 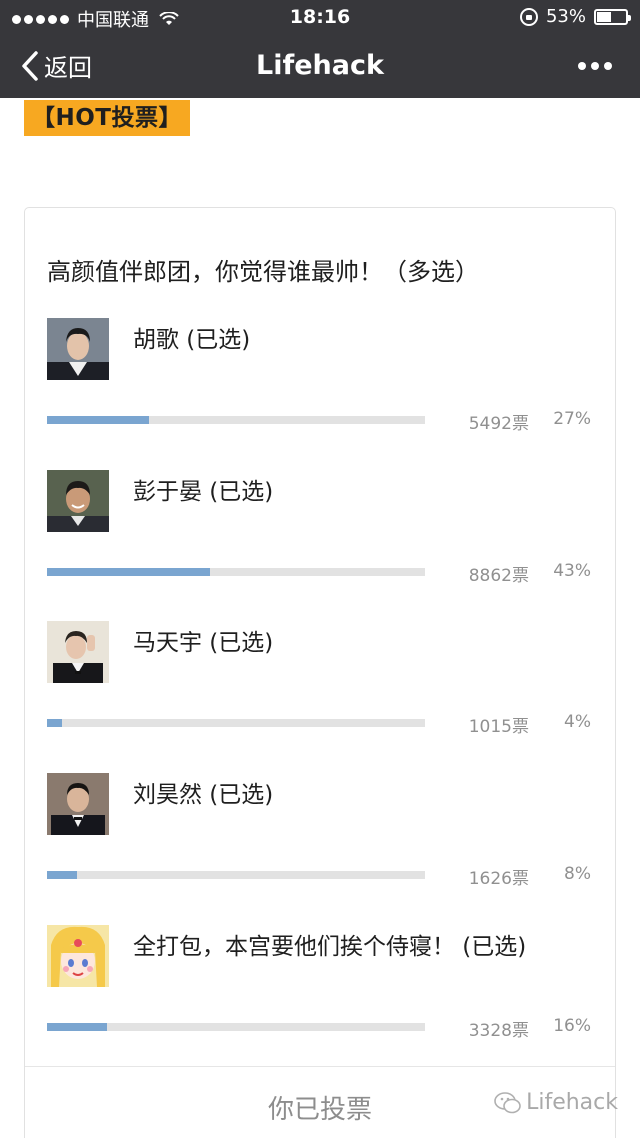 What do you see at coordinates (565, 16) in the screenshot?
I see `battery-percent: 53%` at bounding box center [565, 16].